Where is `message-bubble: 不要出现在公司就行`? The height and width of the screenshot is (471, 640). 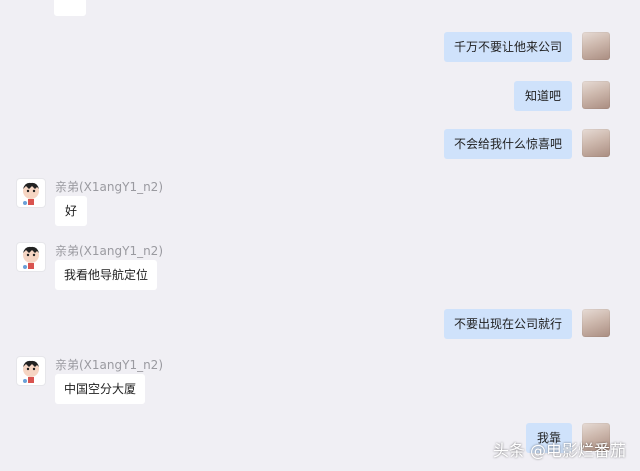
message-bubble: 不要出现在公司就行 is located at coordinates (508, 324).